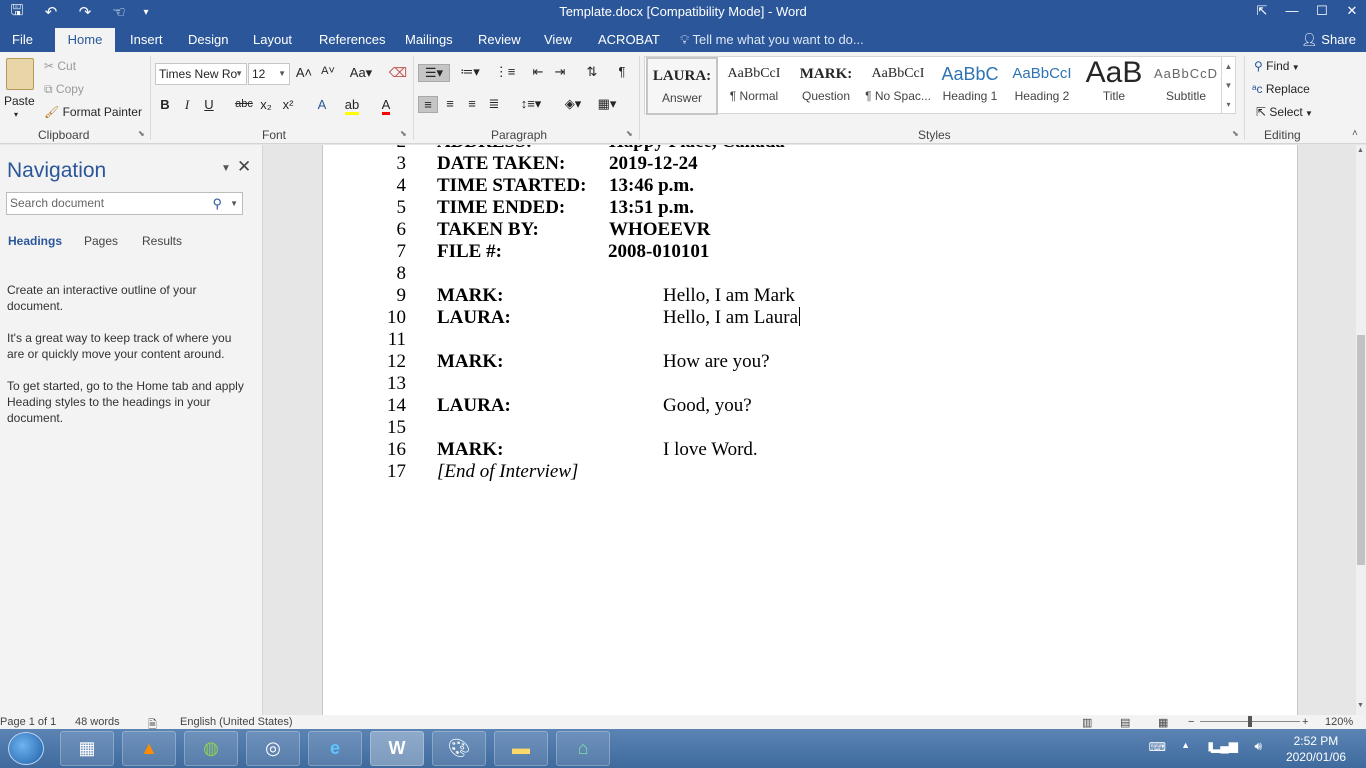 This screenshot has height=768, width=1366. What do you see at coordinates (272, 40) in the screenshot?
I see `tab-layout: Layout` at bounding box center [272, 40].